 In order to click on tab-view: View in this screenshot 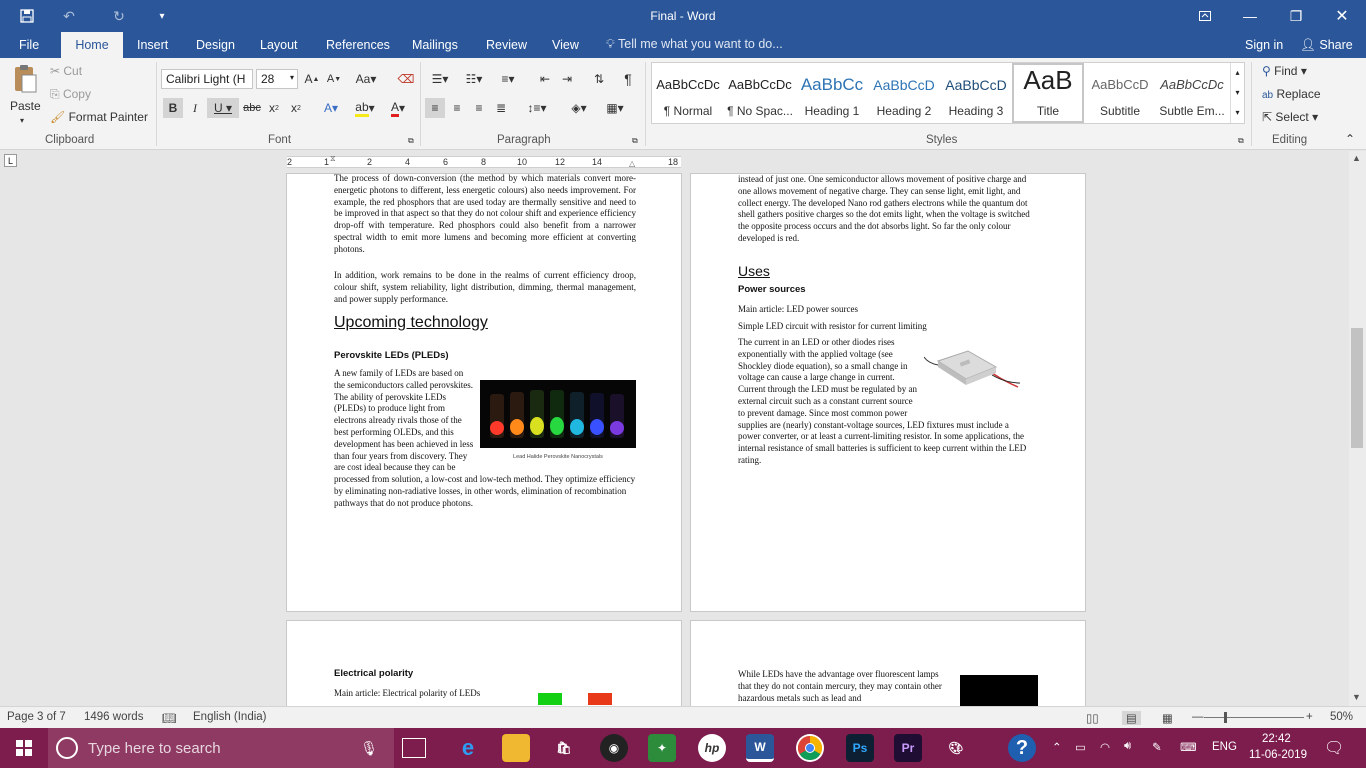, I will do `click(565, 45)`.